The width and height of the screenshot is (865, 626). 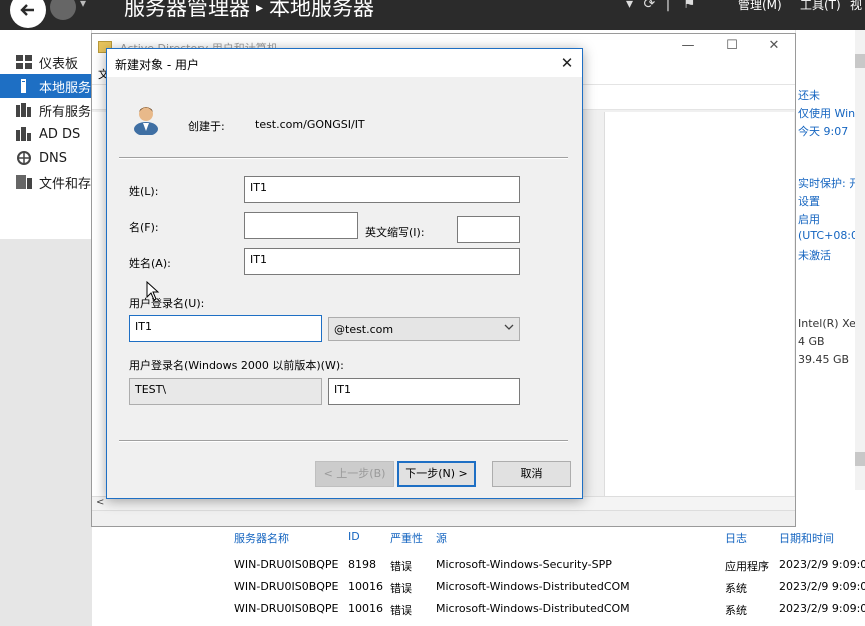 What do you see at coordinates (59, 64) in the screenshot?
I see `nav-item-label: 仪表板` at bounding box center [59, 64].